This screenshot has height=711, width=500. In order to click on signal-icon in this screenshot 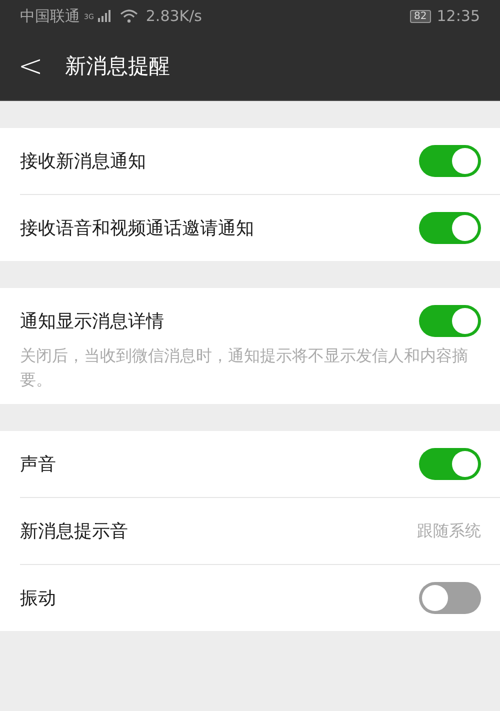, I will do `click(105, 16)`.